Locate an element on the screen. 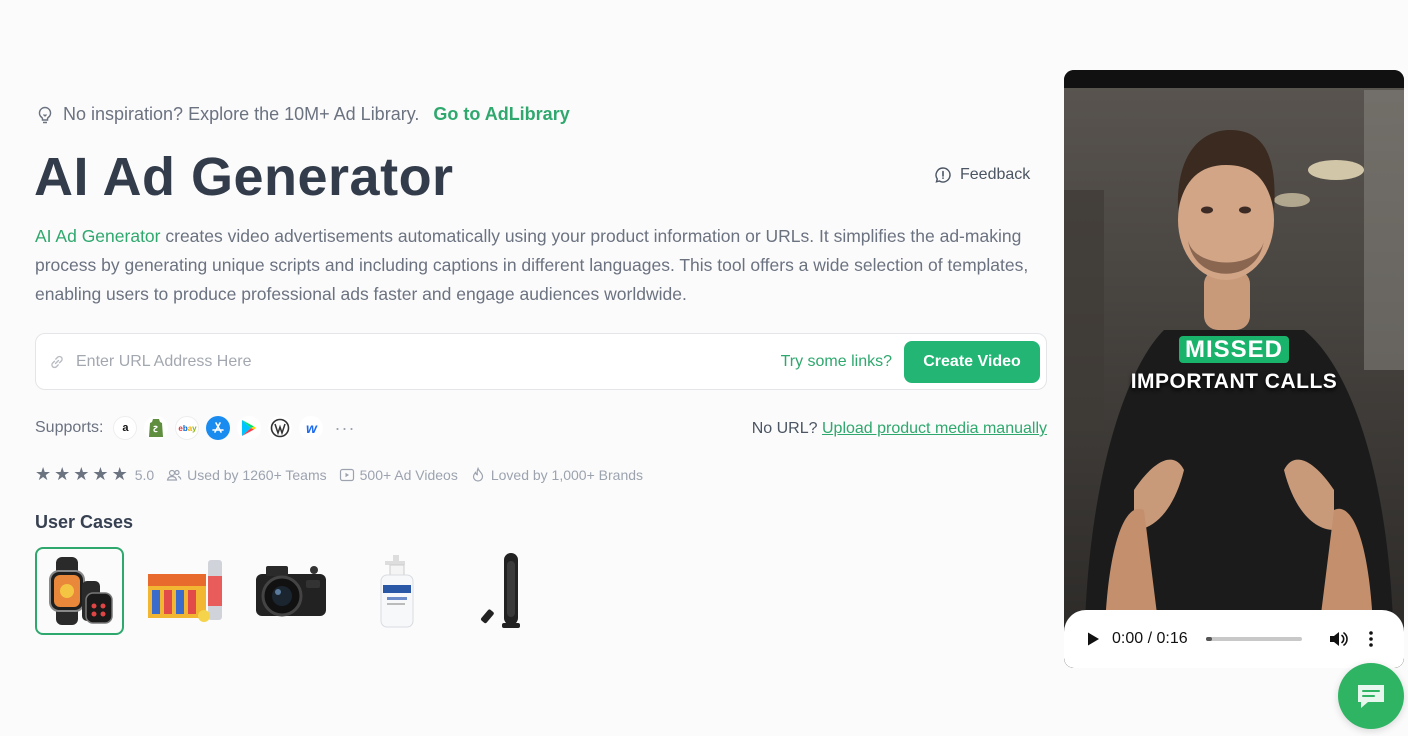 This screenshot has height=736, width=1408. case-tower-fan is located at coordinates (503, 591).